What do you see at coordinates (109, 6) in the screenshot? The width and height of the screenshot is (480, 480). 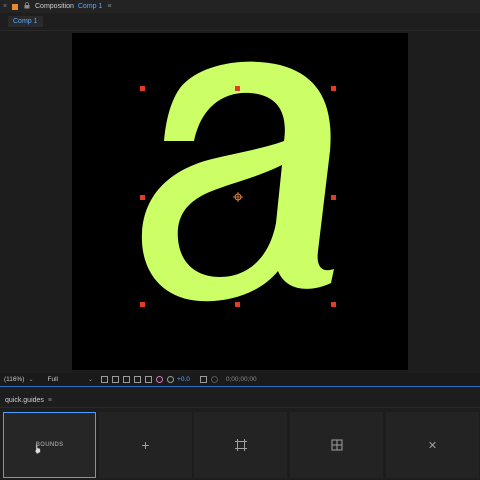 I see `panel-menu-icon: ≡` at bounding box center [109, 6].